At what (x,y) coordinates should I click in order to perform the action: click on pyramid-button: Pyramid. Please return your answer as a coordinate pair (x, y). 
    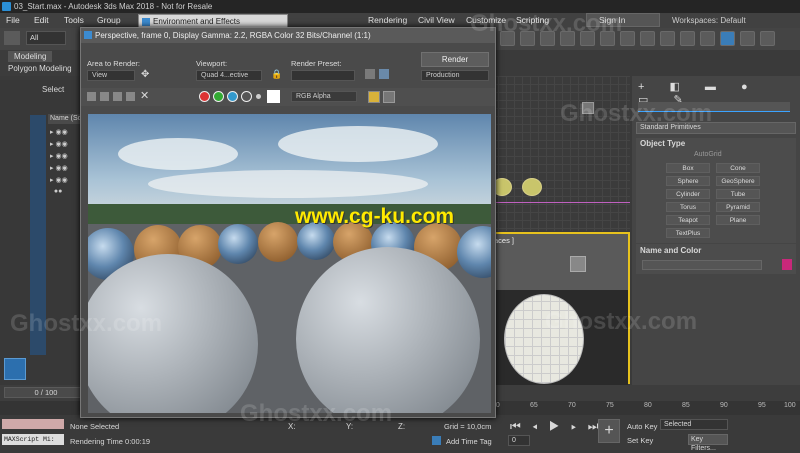
    Looking at the image, I should click on (738, 207).